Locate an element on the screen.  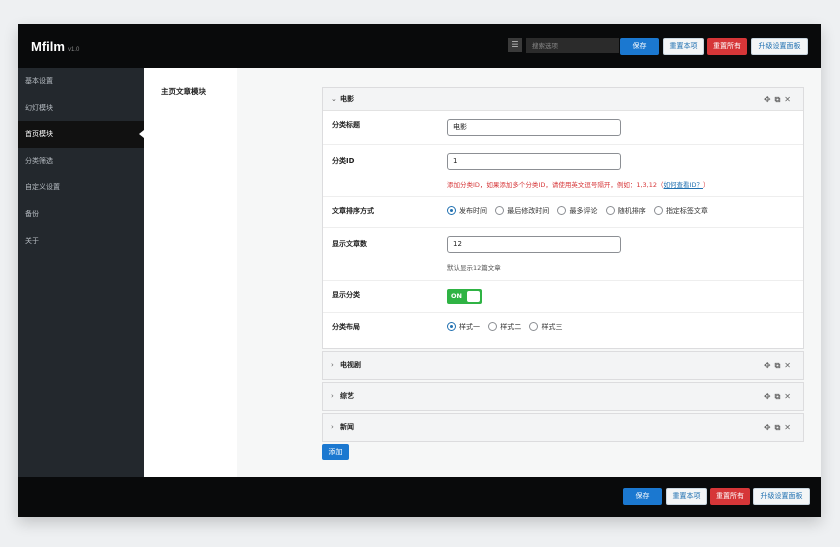
panel-header: › 电视剧 ✥⧉✕ is located at coordinates (563, 365).